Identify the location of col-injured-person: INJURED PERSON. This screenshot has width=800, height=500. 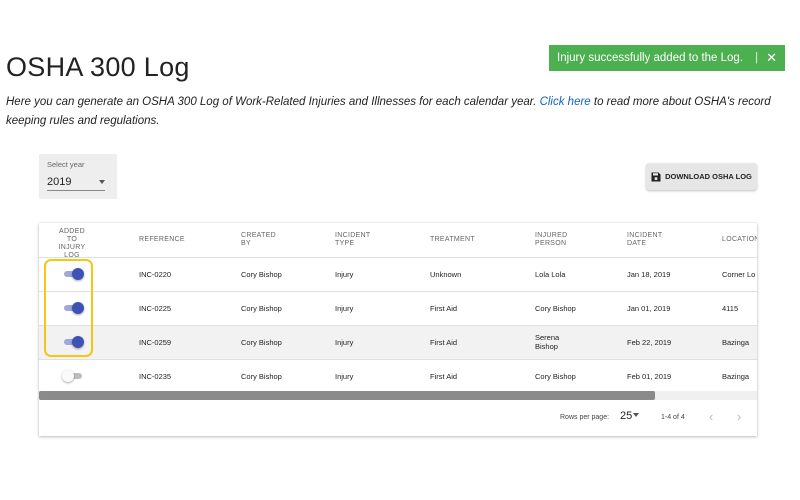
(555, 240).